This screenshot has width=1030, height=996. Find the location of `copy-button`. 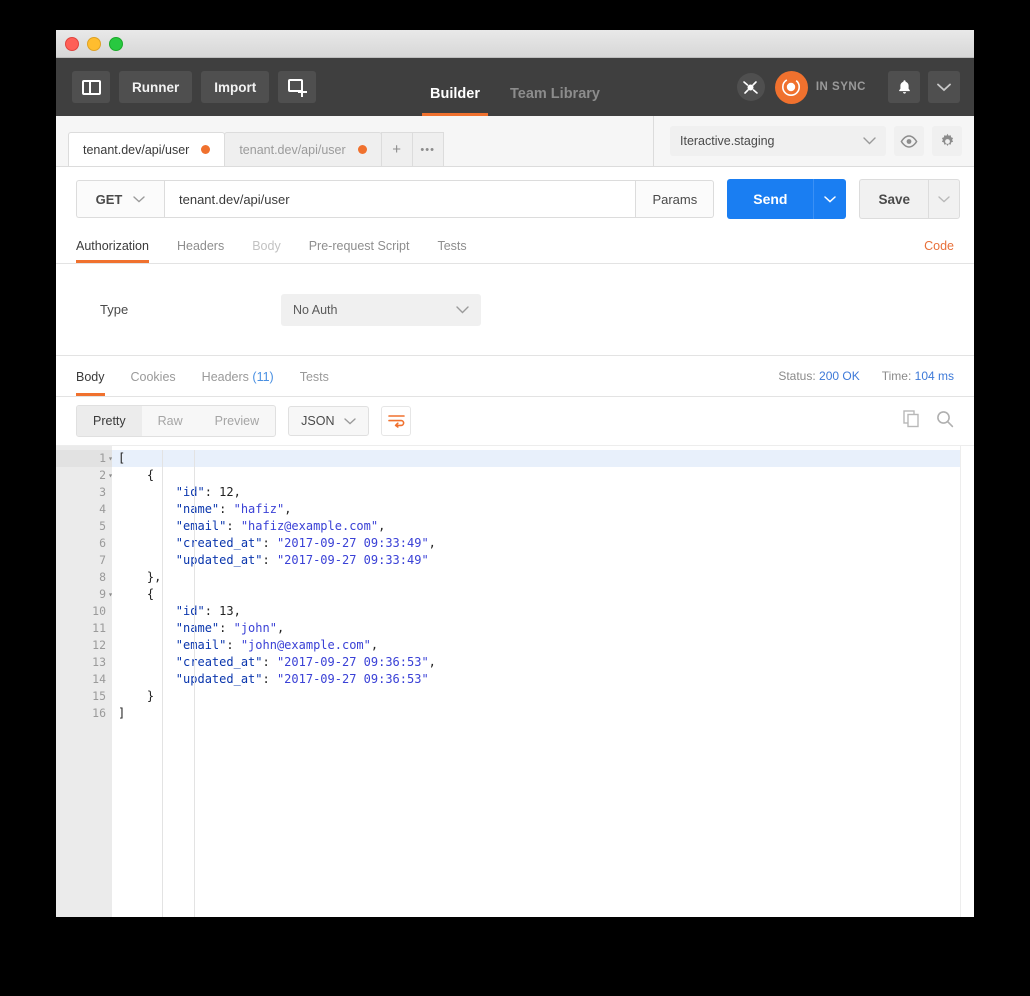

copy-button is located at coordinates (911, 421).